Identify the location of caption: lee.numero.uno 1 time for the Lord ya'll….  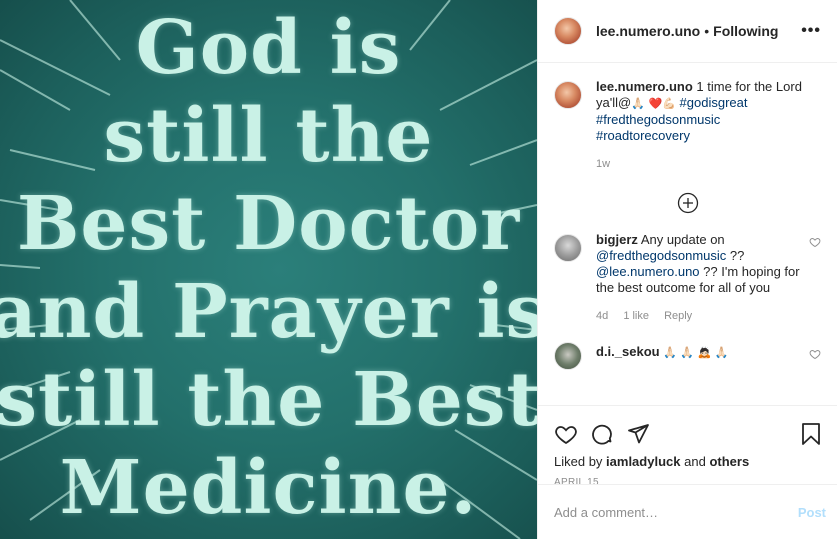
(687, 125).